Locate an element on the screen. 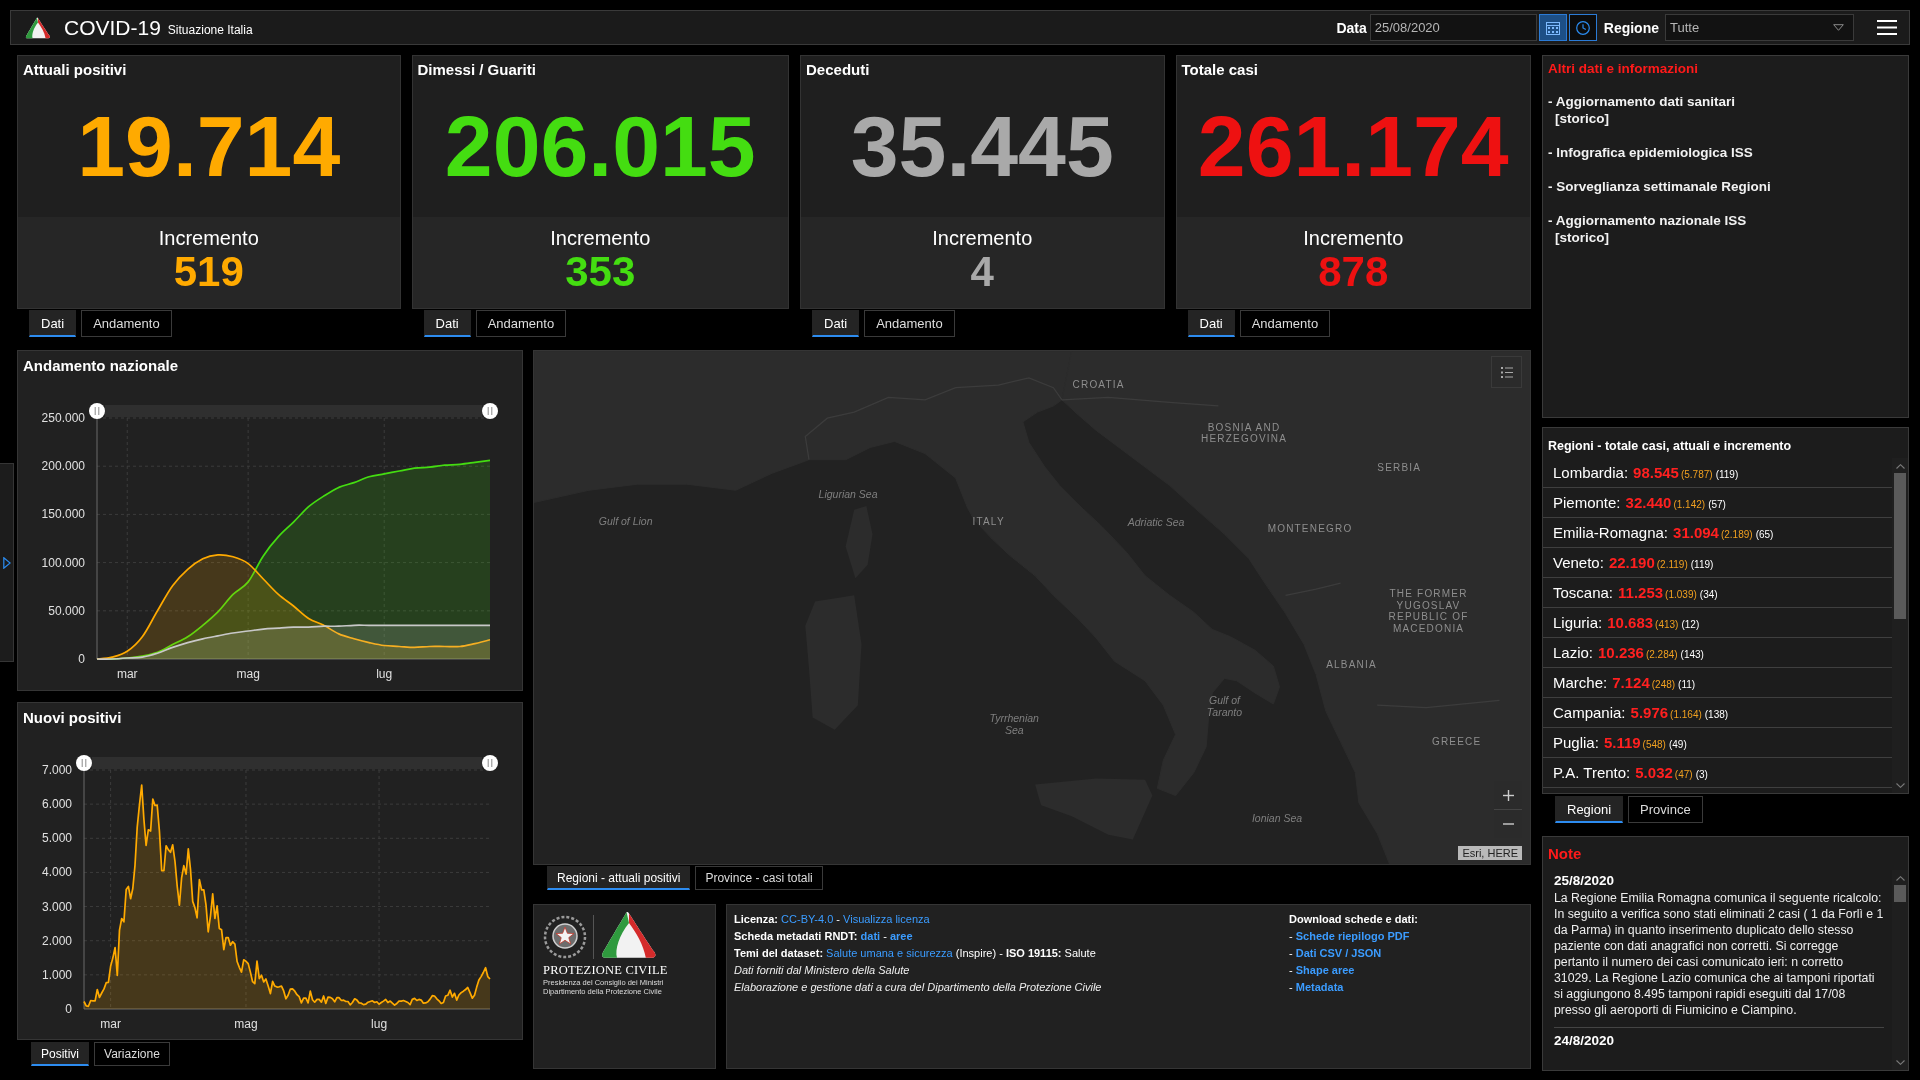 The height and width of the screenshot is (1080, 1920). credit-text: Dati forniti dal Ministero della Salute is located at coordinates (822, 970).